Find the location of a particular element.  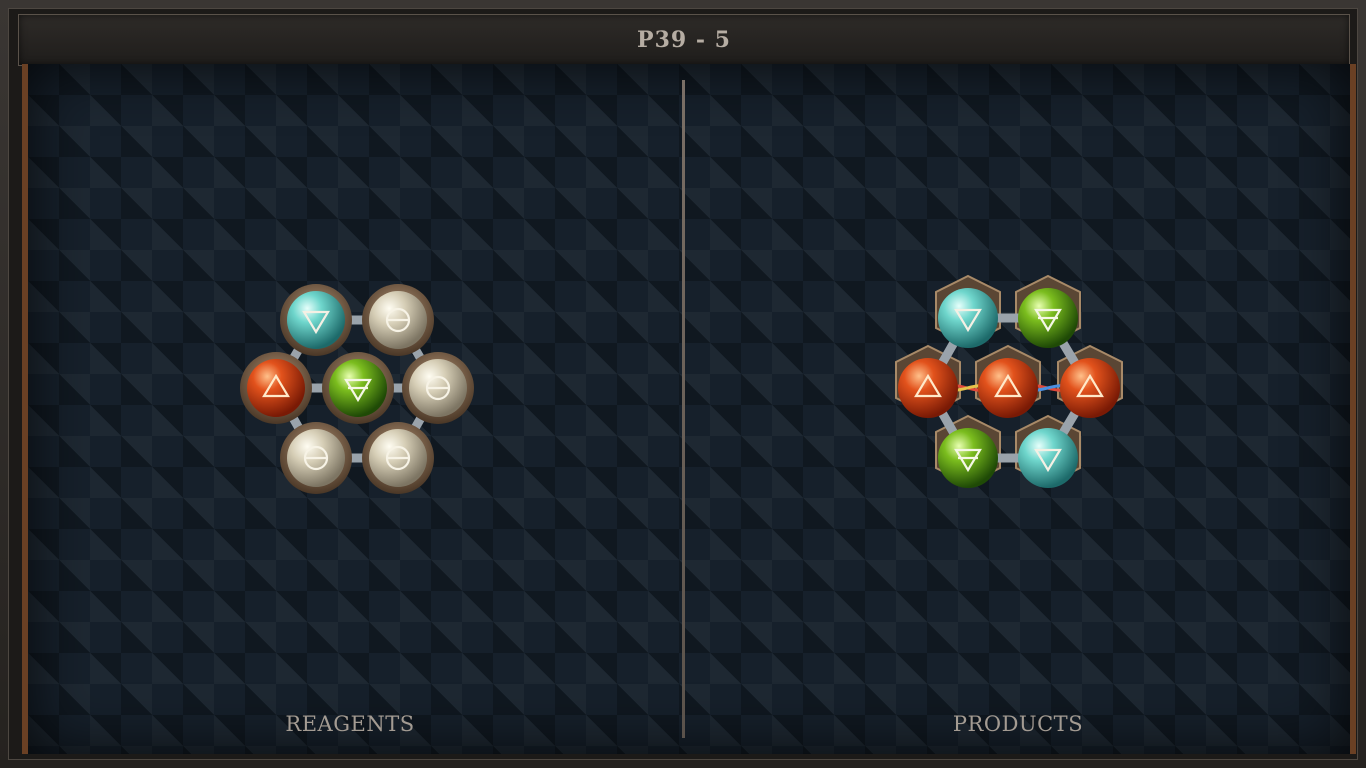

puzzle-title: P39 - 5 is located at coordinates (684, 40).